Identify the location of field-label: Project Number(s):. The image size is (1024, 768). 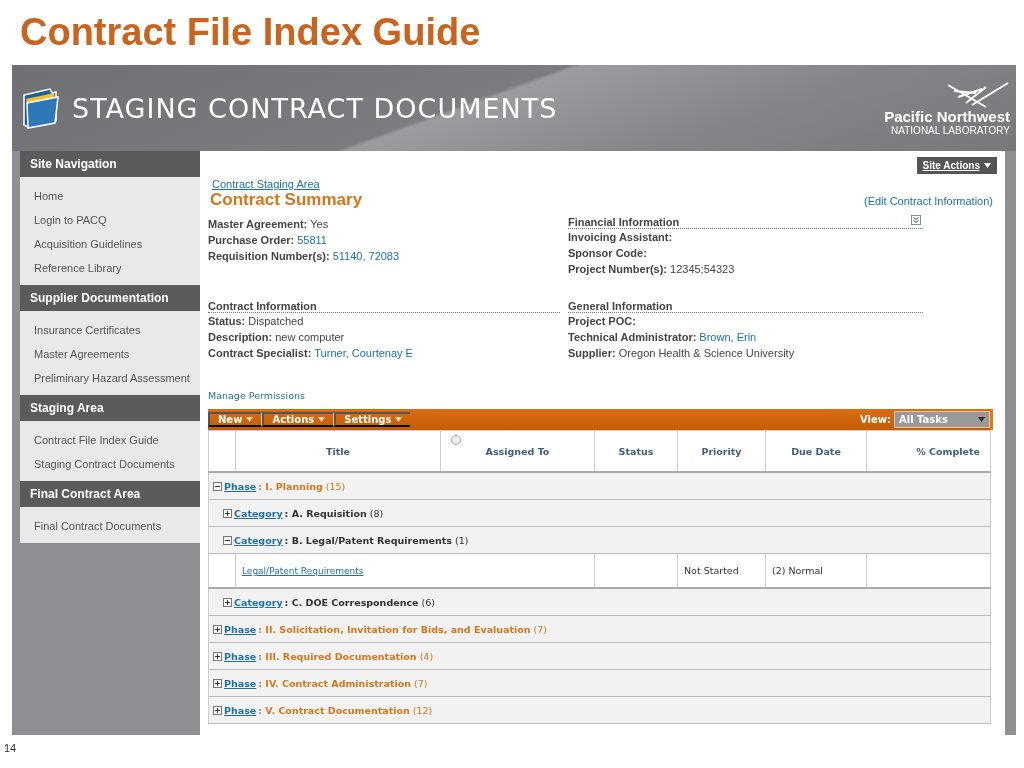
(618, 269).